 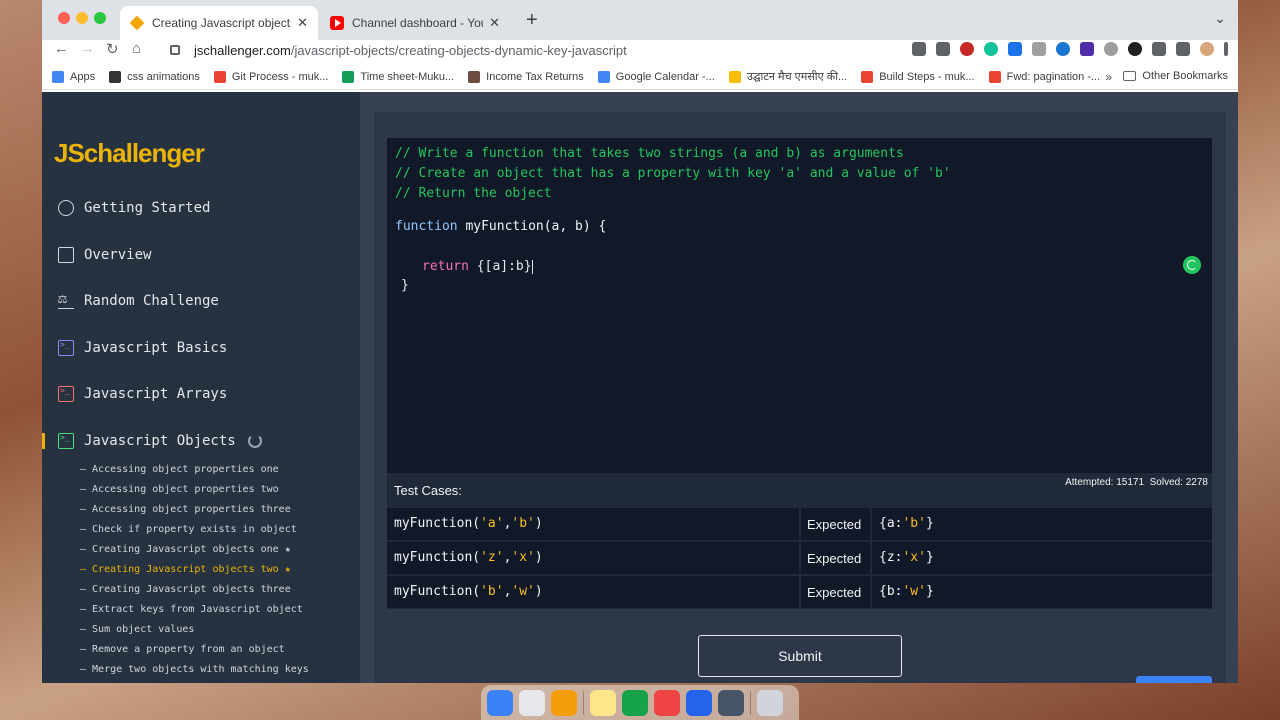 I want to click on extension-purple-icon, so click(x=1087, y=49).